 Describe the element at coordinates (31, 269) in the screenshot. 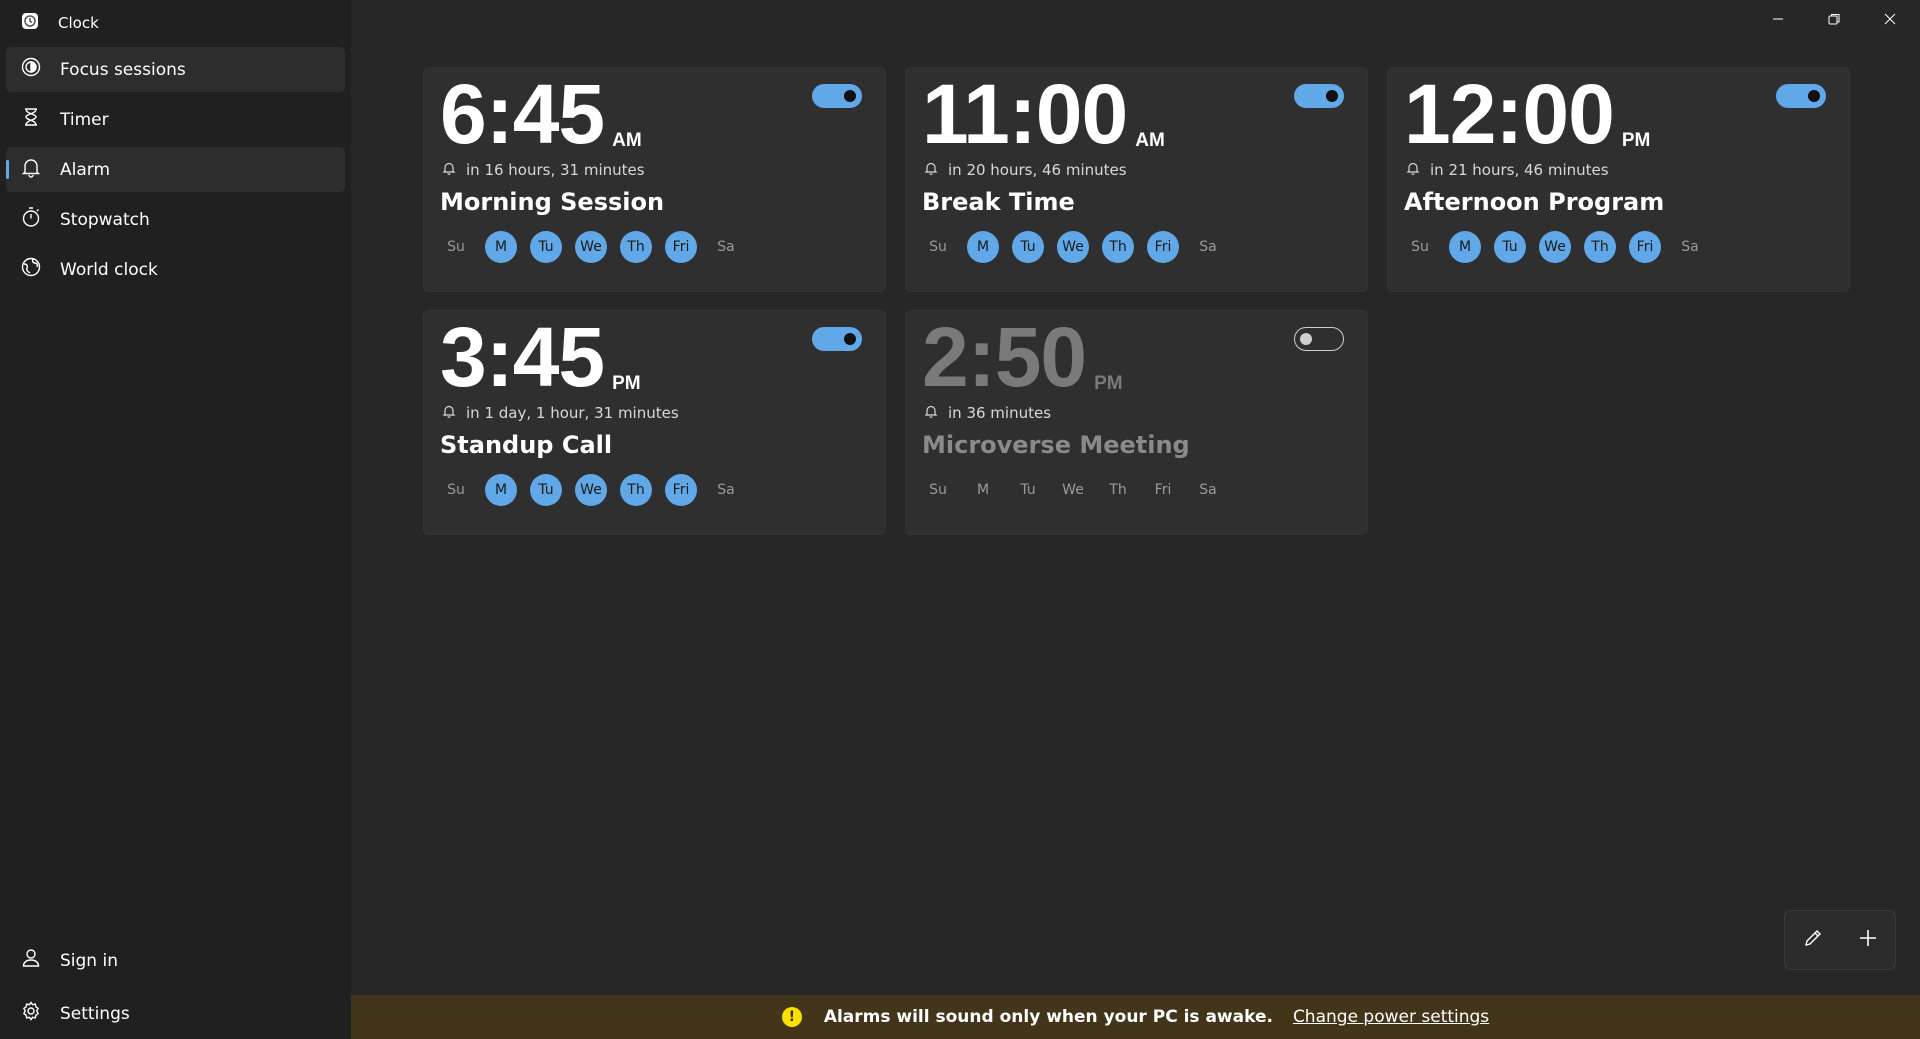

I see `globe-icon` at that location.